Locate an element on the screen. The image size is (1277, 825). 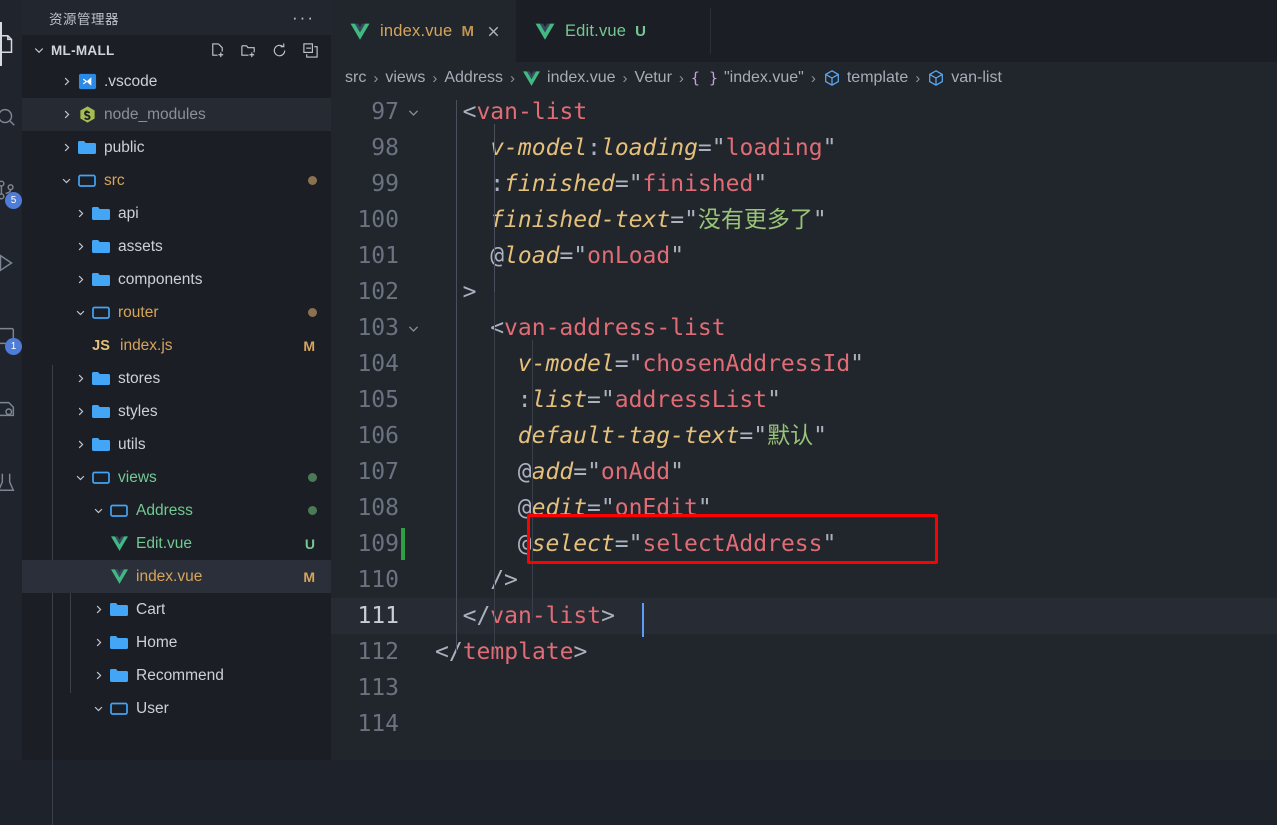
code-line: 103 <van-address-list is located at coordinates (804, 328).